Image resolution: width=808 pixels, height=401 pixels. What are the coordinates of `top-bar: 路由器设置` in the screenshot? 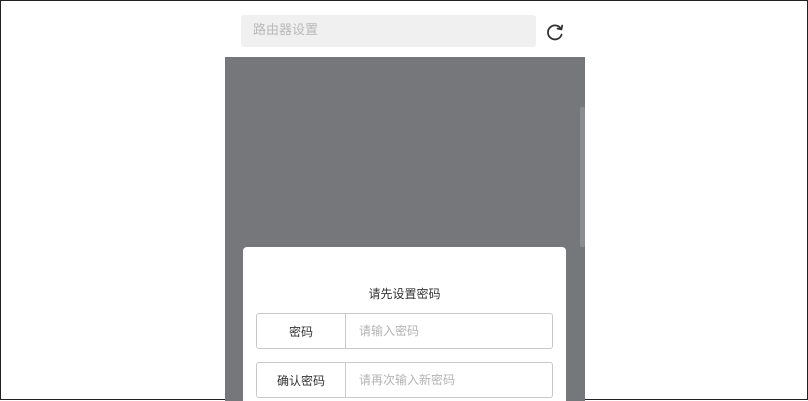 It's located at (405, 29).